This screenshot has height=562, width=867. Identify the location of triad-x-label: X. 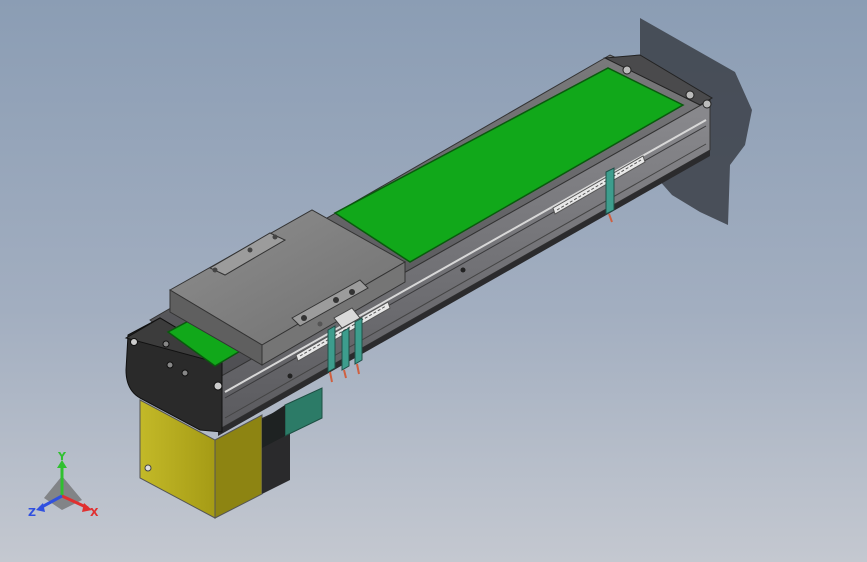
(94, 512).